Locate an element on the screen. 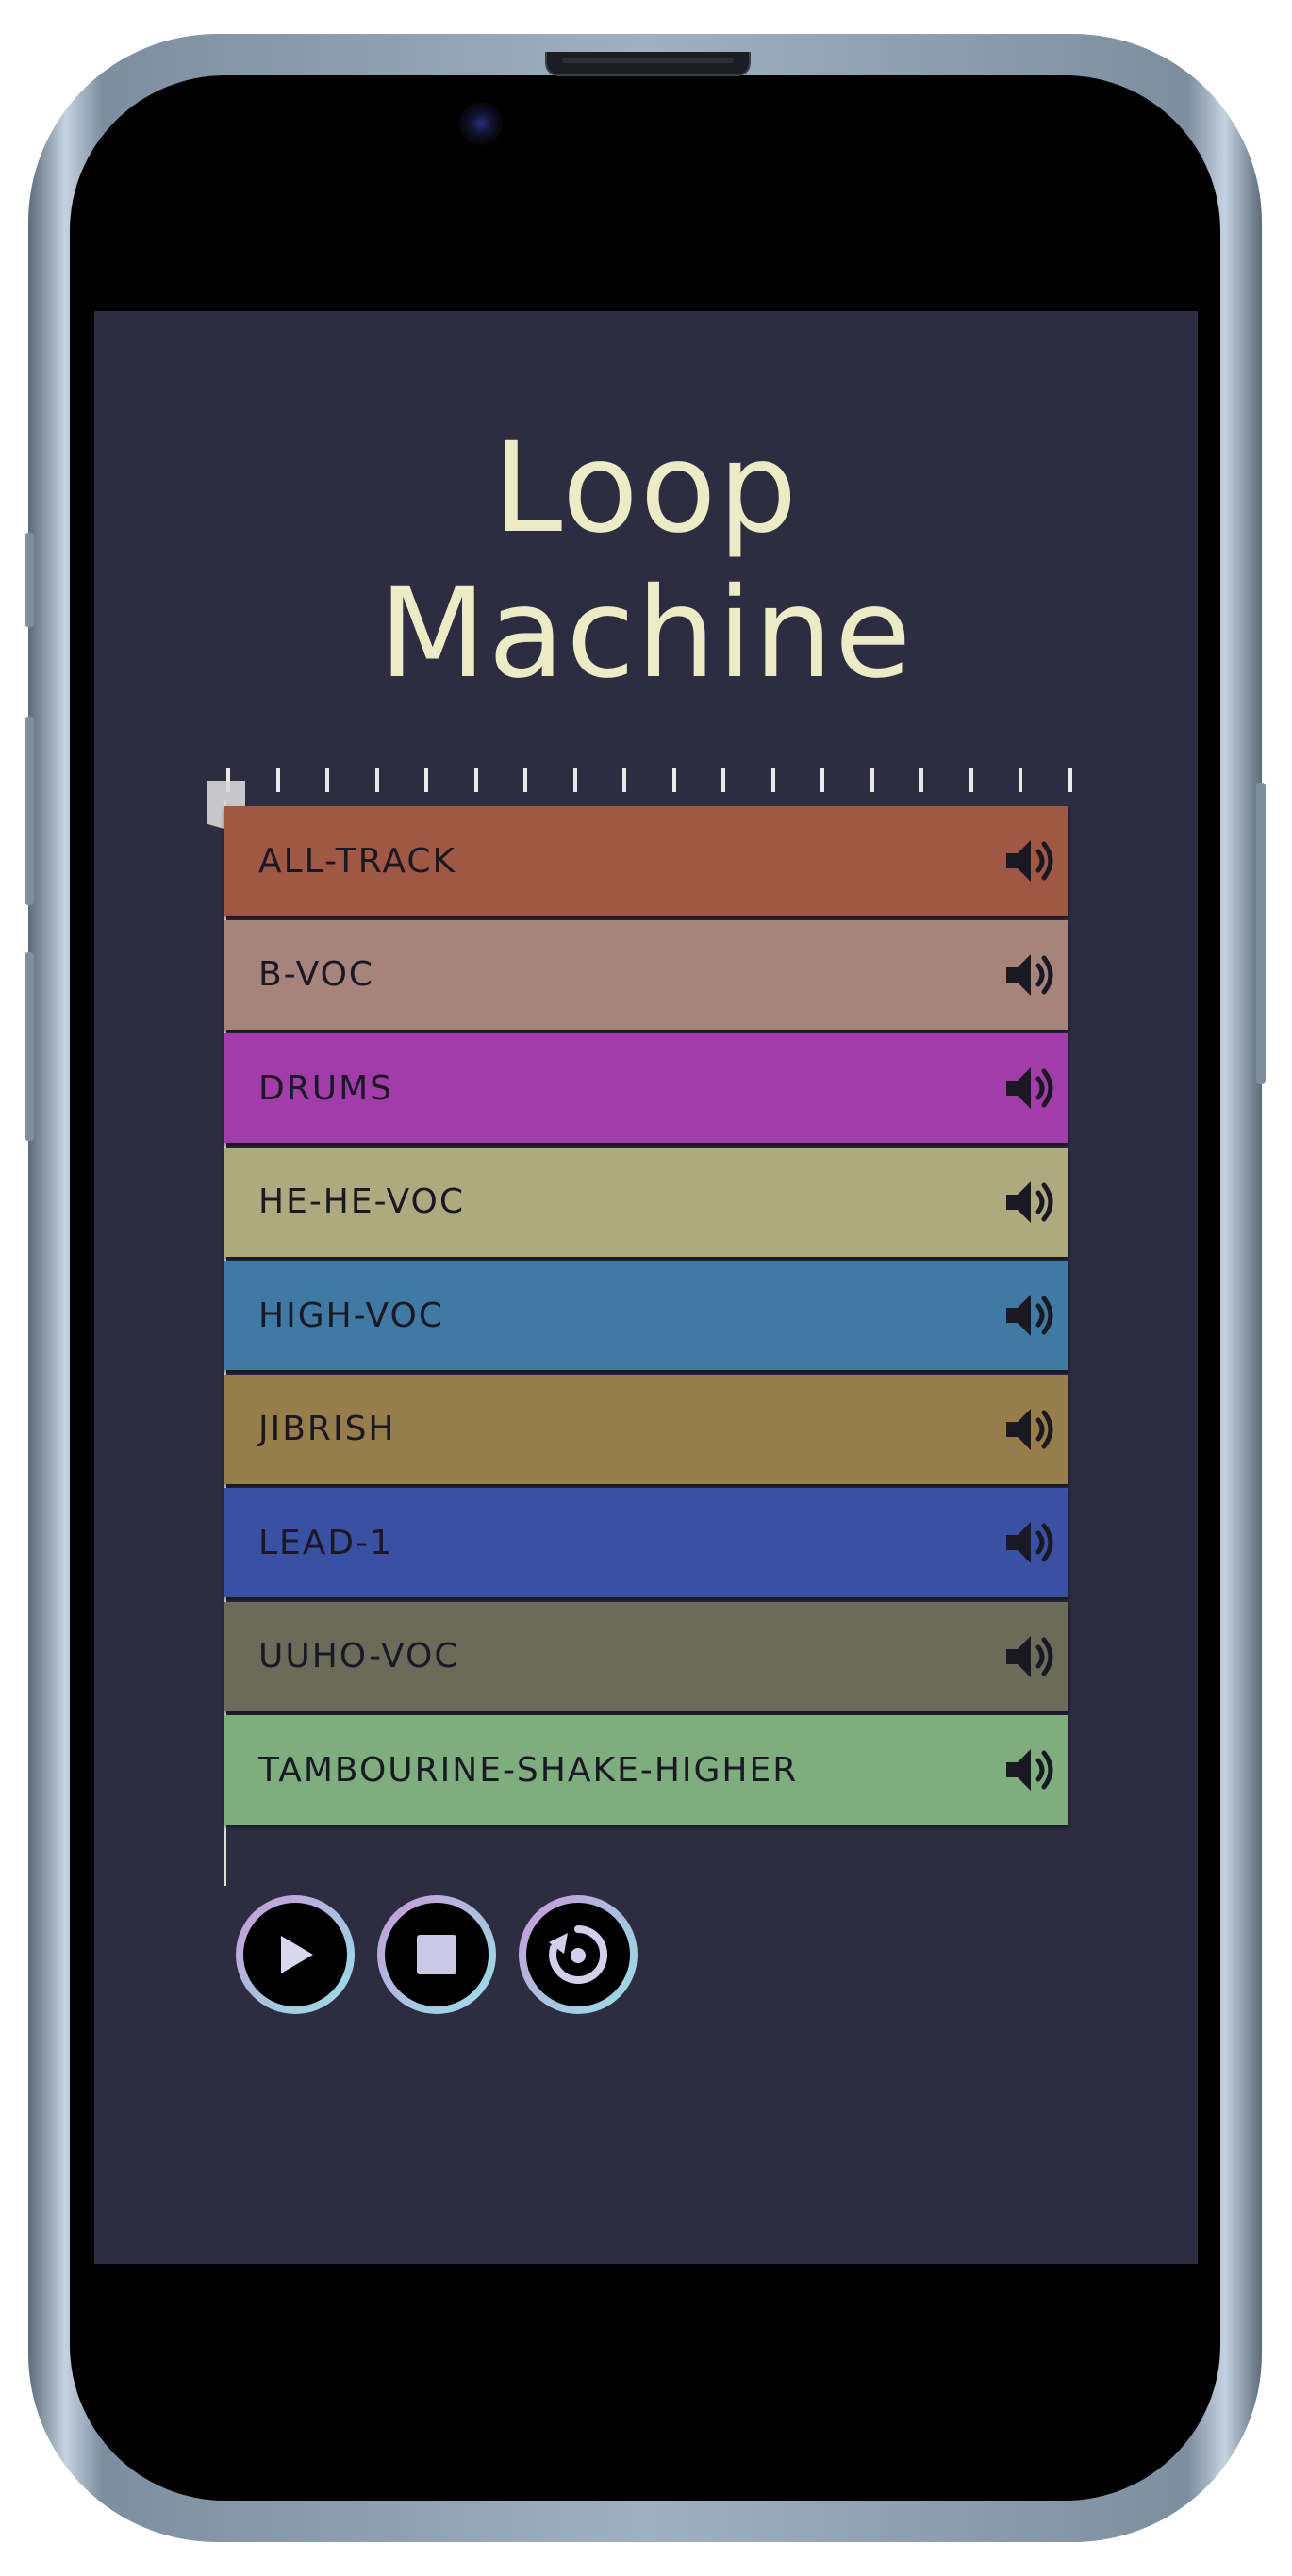  track-row: HIGH-VOC is located at coordinates (646, 1315).